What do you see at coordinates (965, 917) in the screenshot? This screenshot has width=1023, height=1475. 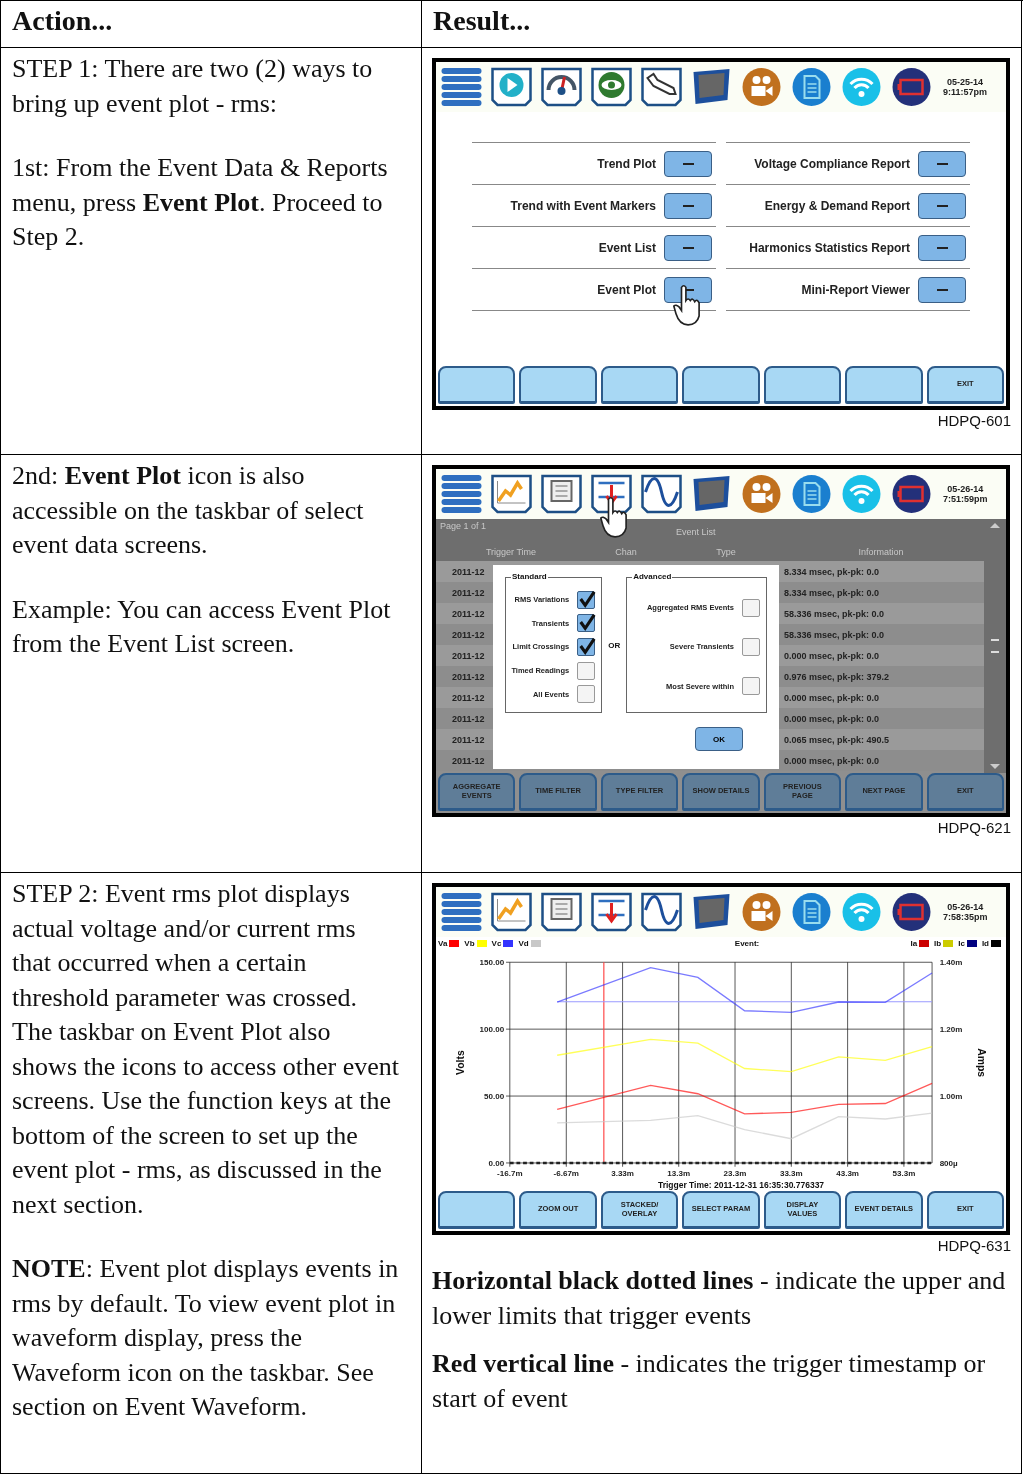 I see `time-text: 7:58:35pm` at bounding box center [965, 917].